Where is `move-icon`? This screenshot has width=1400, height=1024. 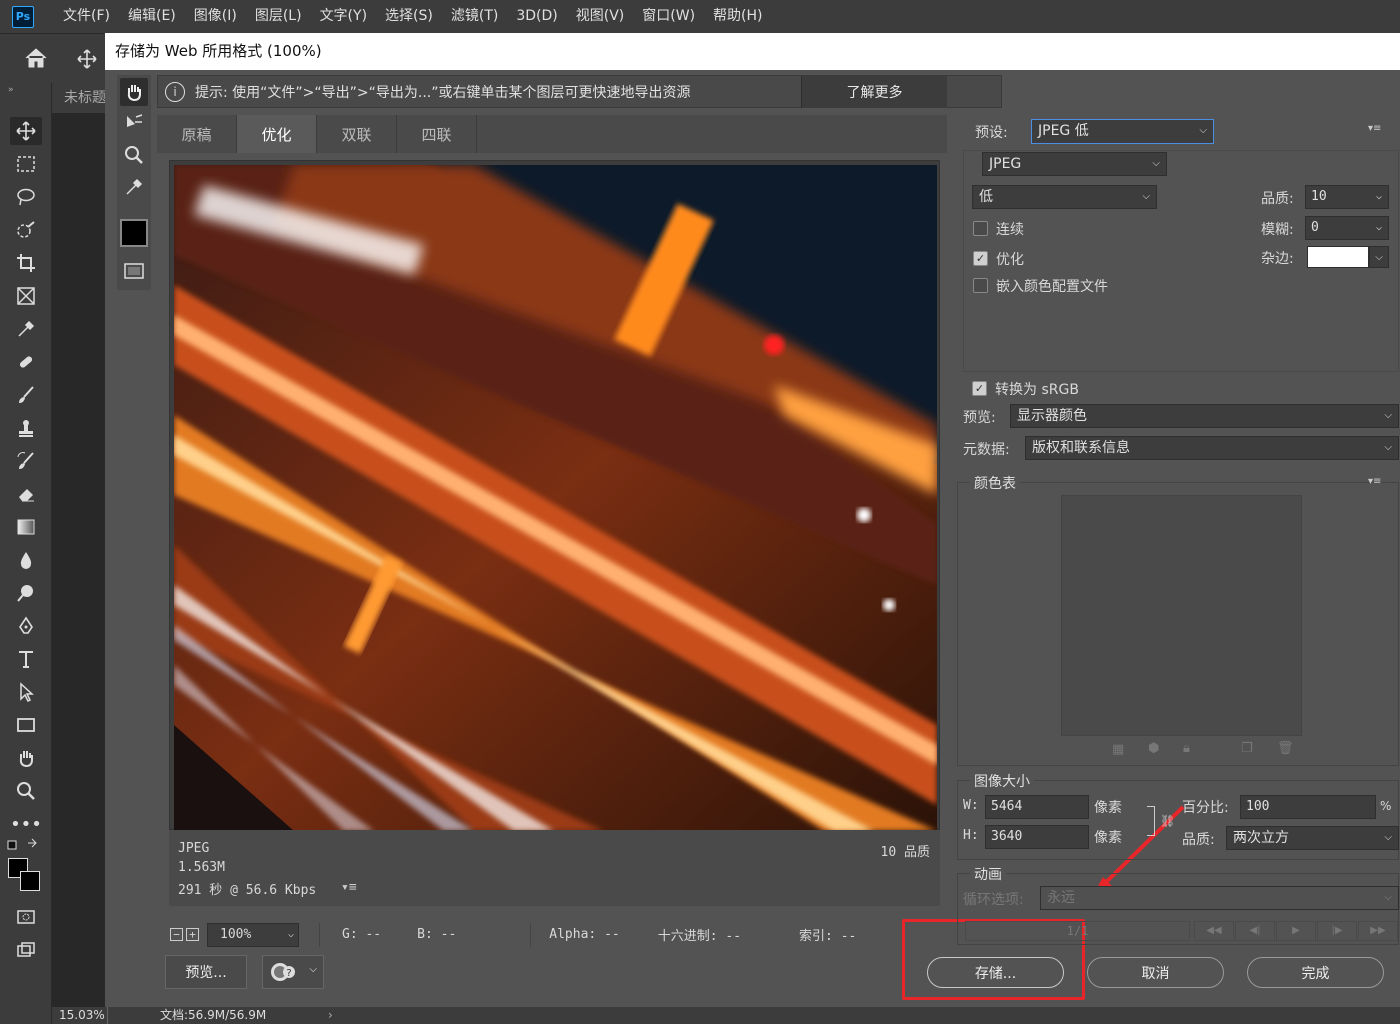
move-icon is located at coordinates (26, 131).